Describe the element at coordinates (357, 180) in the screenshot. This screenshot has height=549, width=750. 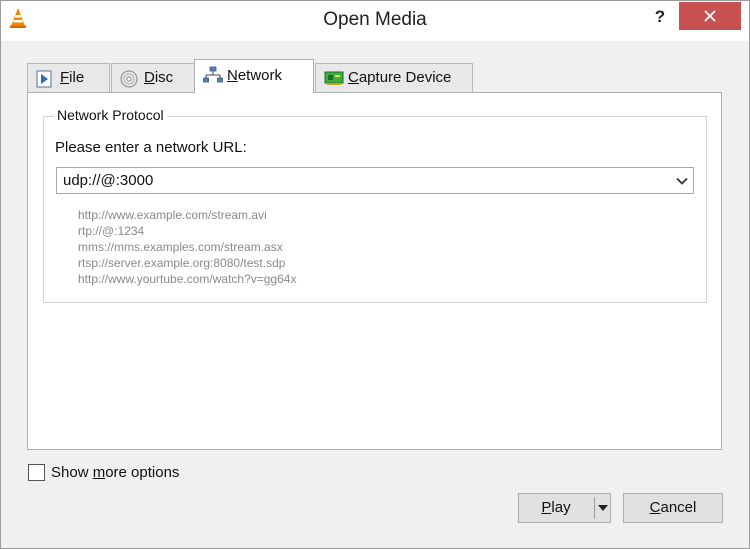
I see `url-input` at that location.